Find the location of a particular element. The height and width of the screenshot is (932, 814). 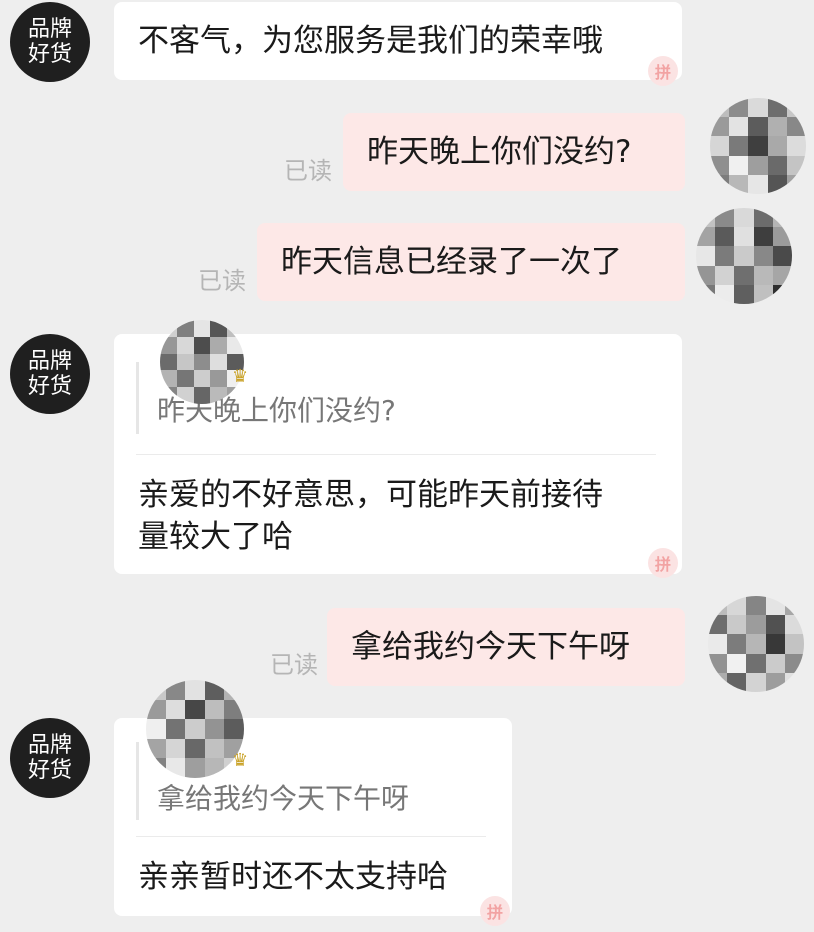

message-bubble-outgoing: 昨天信息已经录了一次了 is located at coordinates (471, 262).